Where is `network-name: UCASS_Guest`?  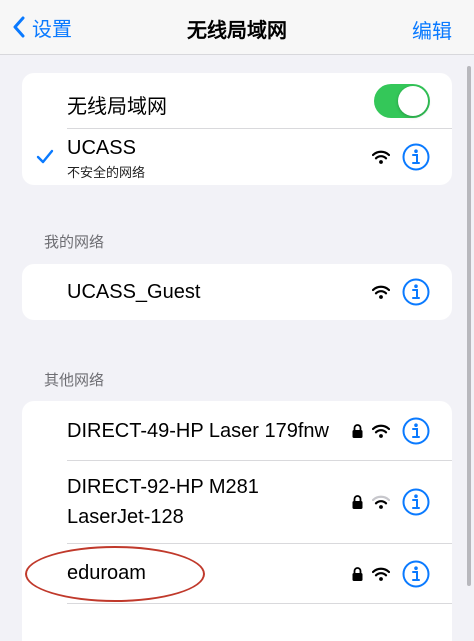
network-name: UCASS_Guest is located at coordinates (134, 292).